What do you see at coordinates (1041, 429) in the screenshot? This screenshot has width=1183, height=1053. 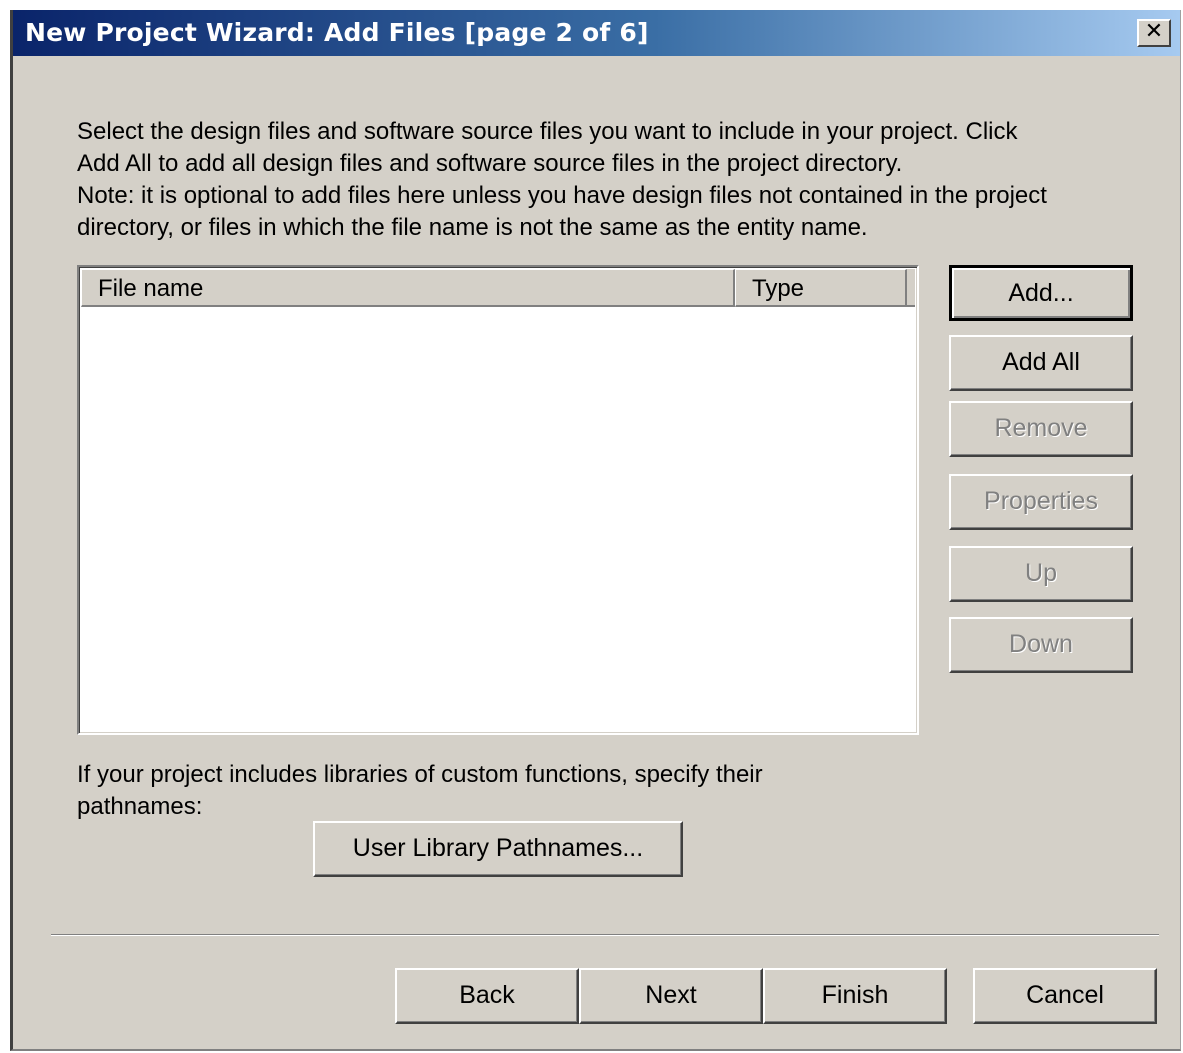 I see `remove-button: Remove` at bounding box center [1041, 429].